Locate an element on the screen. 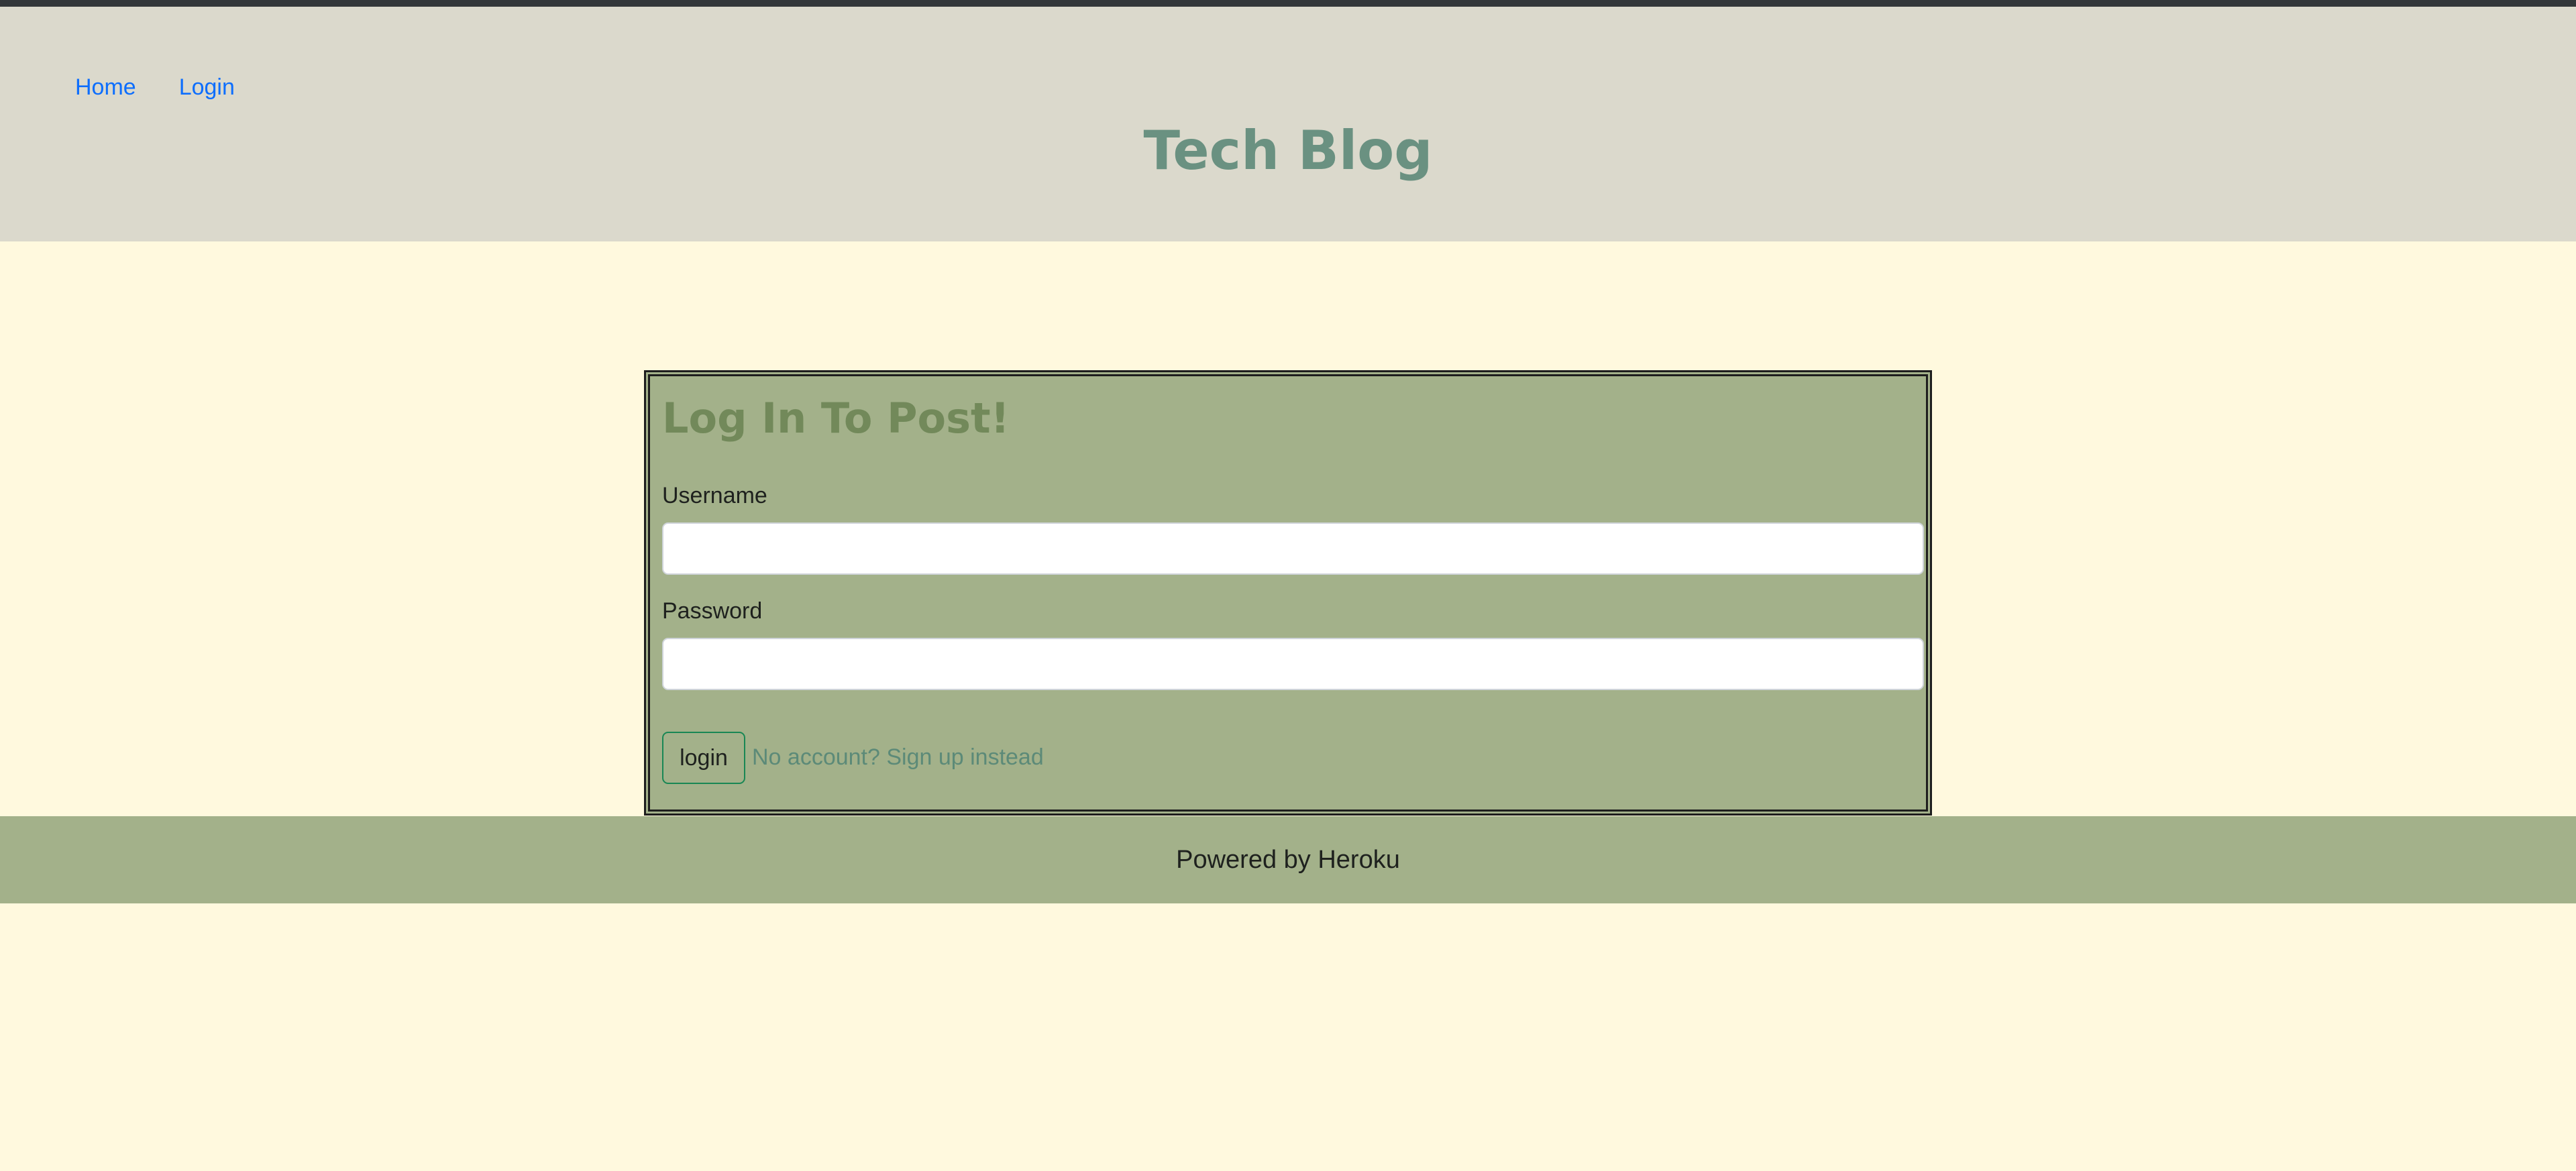 The width and height of the screenshot is (2576, 1171). password-input is located at coordinates (1293, 664).